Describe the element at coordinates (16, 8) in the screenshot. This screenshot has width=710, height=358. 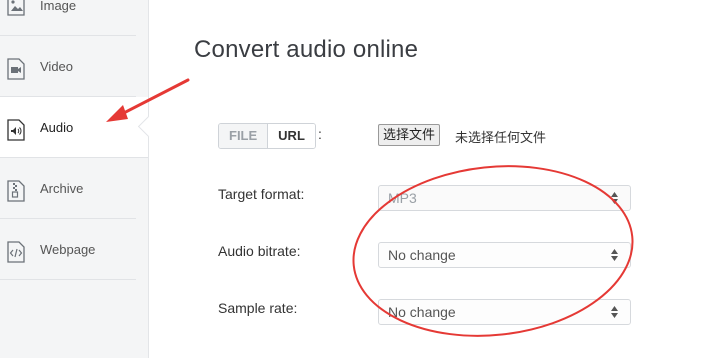
I see `image-file-icon` at that location.